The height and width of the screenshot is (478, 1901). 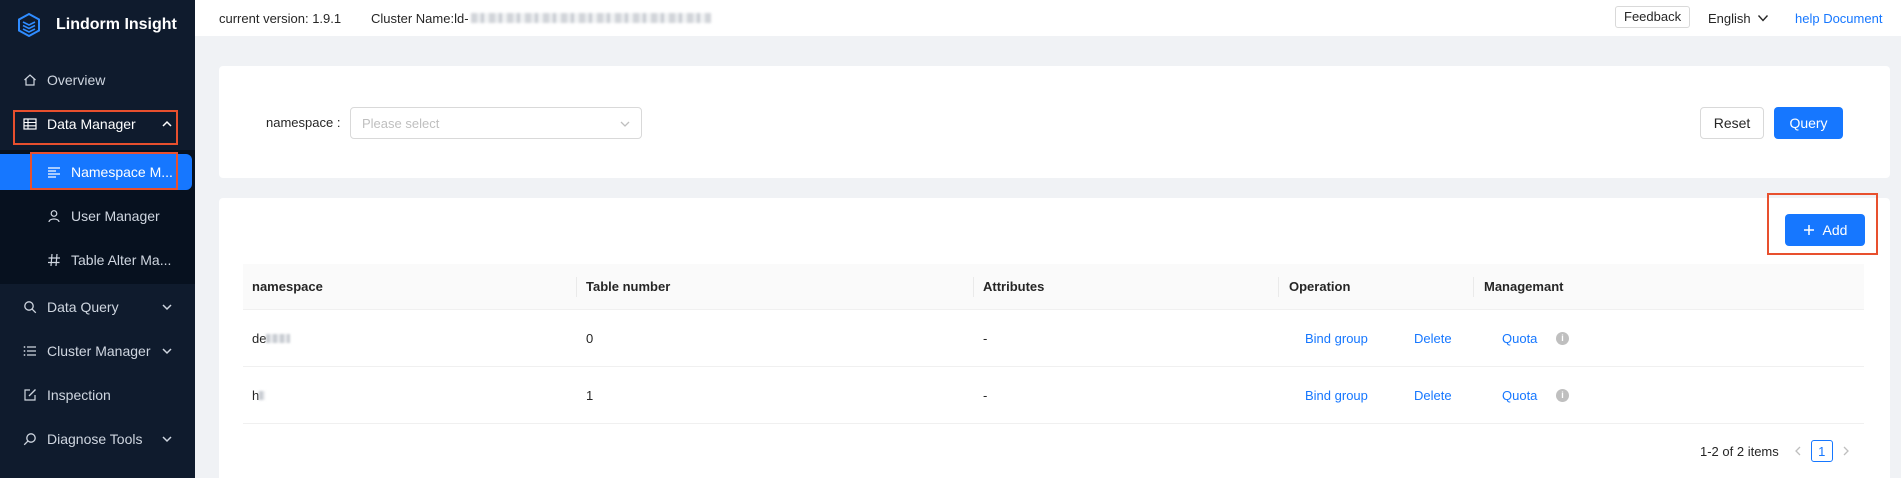 I want to click on language-selector: English, so click(x=1738, y=18).